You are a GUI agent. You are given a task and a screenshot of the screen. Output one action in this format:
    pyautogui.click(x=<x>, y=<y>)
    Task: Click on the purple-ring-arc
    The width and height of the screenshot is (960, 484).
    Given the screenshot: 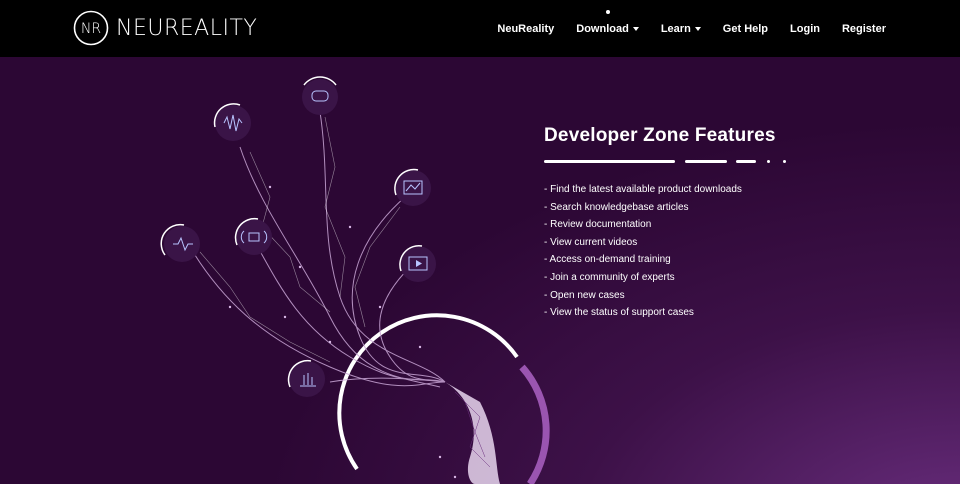 What is the action you would take?
    pyautogui.click(x=534, y=424)
    